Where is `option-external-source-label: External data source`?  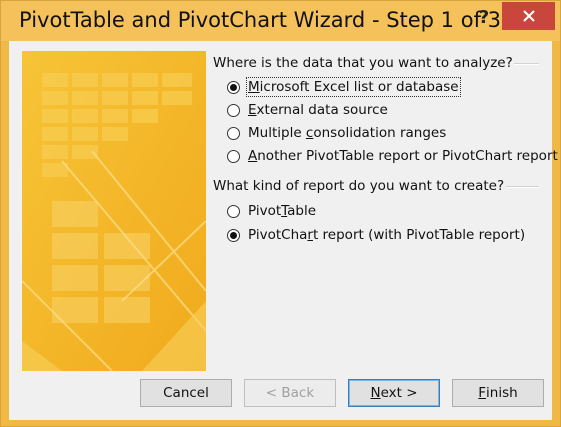 option-external-source-label: External data source is located at coordinates (318, 110).